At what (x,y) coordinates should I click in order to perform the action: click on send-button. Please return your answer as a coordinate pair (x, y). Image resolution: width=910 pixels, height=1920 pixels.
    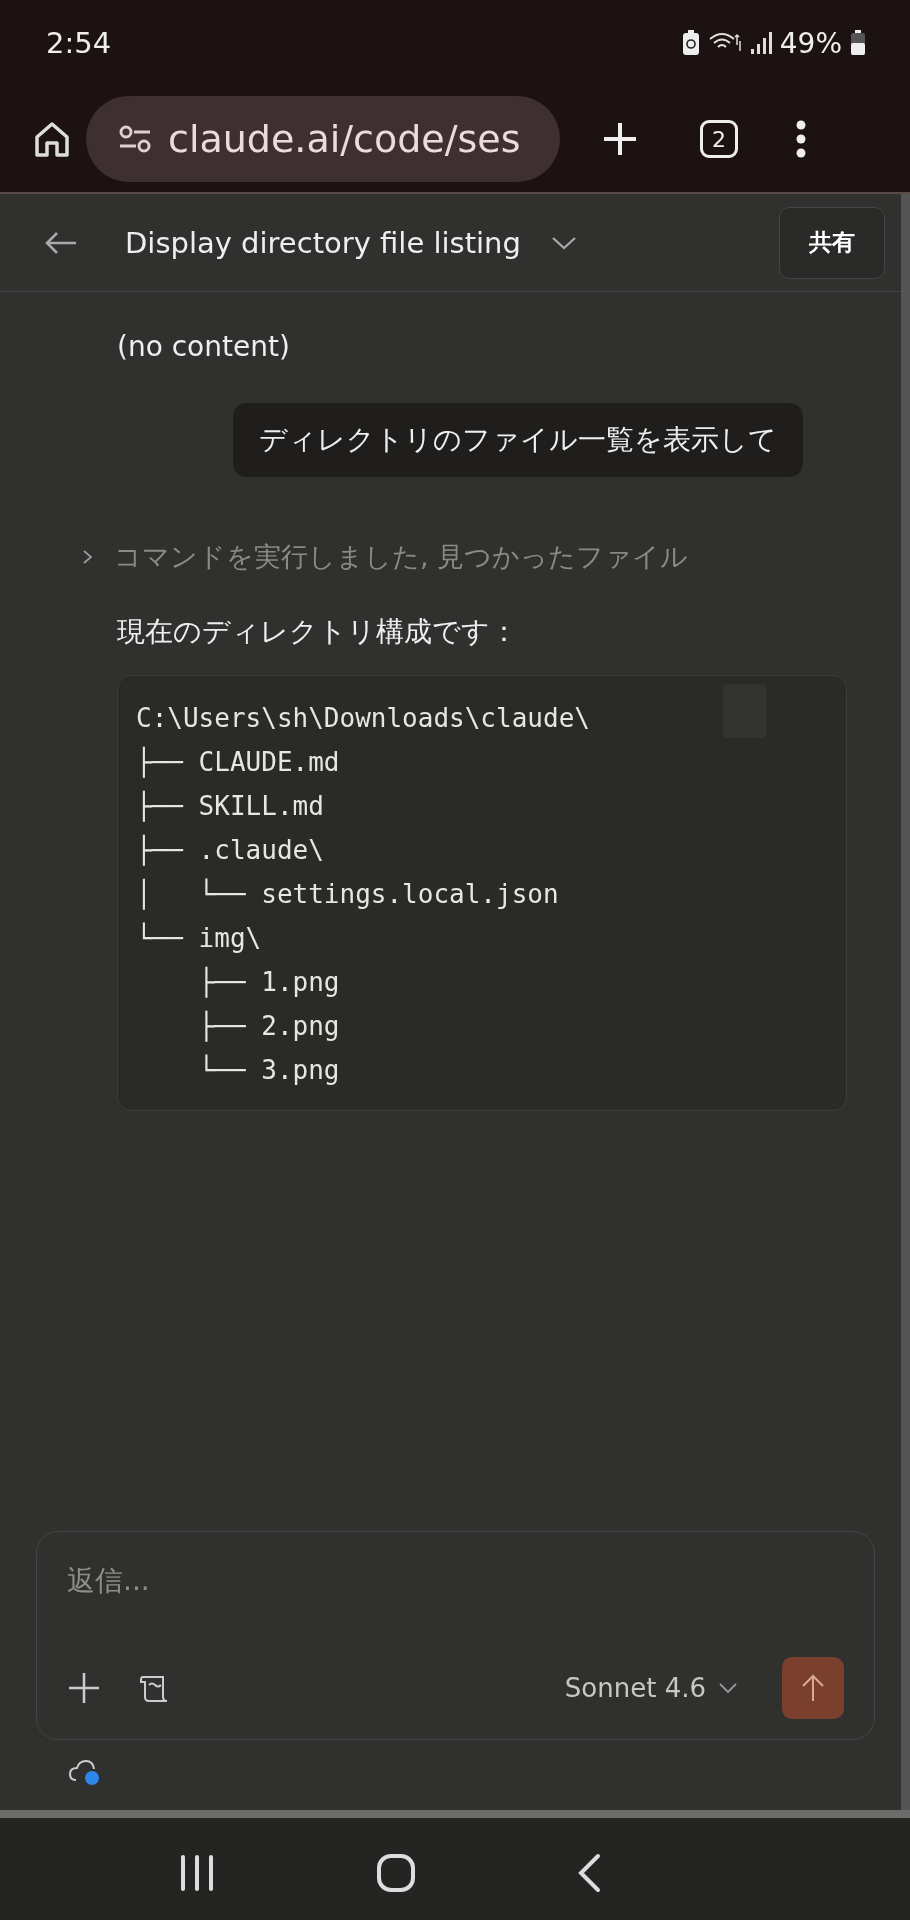
    Looking at the image, I should click on (813, 1688).